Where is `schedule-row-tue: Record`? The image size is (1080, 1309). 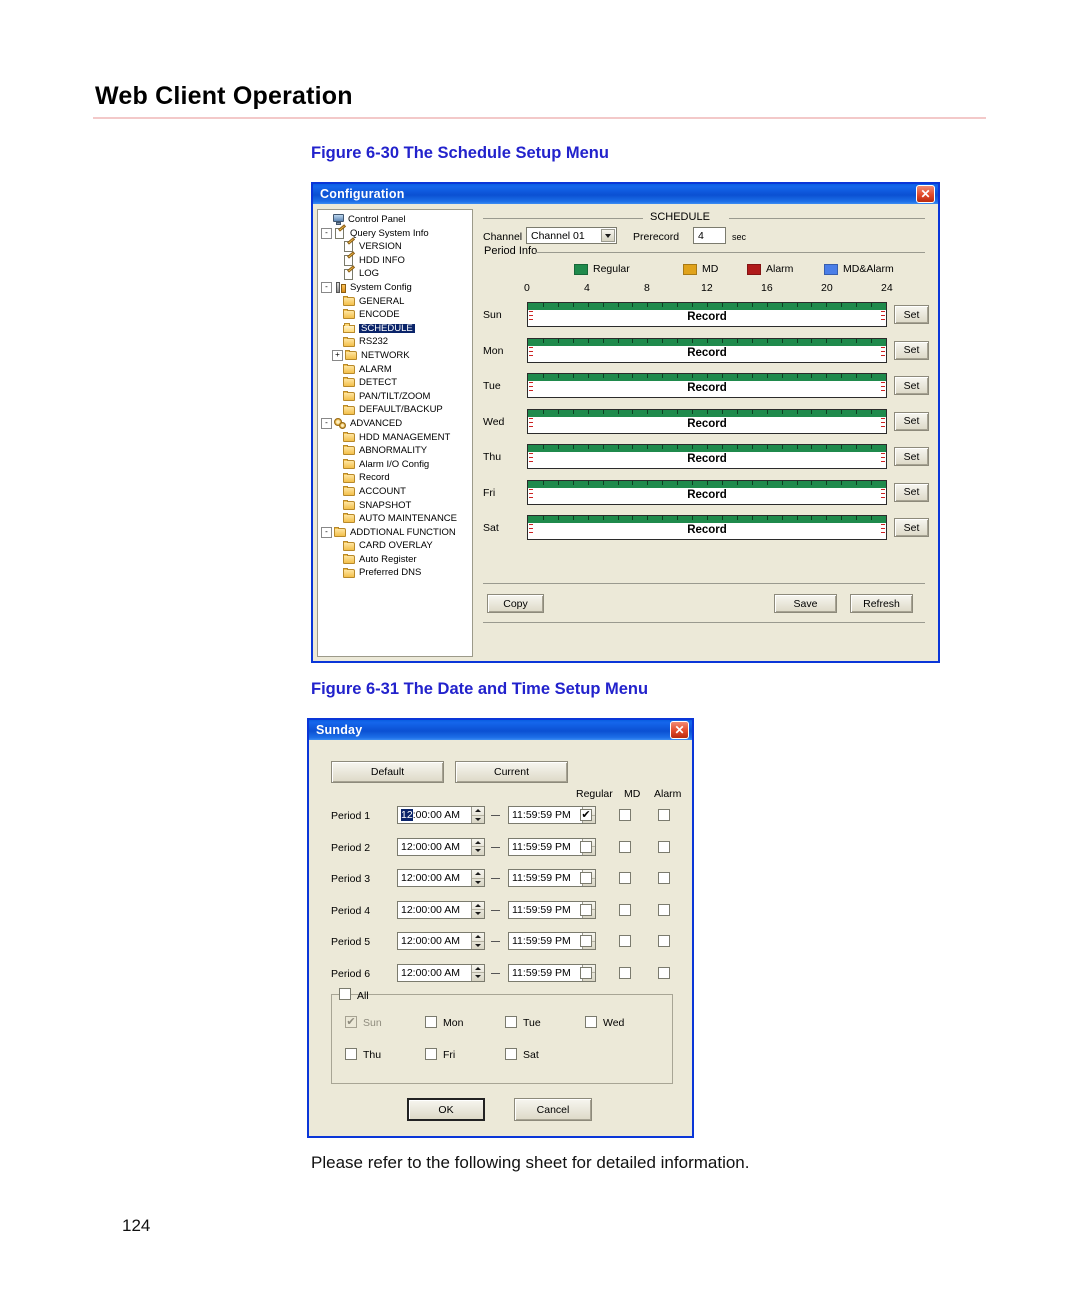
schedule-row-tue: Record is located at coordinates (707, 385).